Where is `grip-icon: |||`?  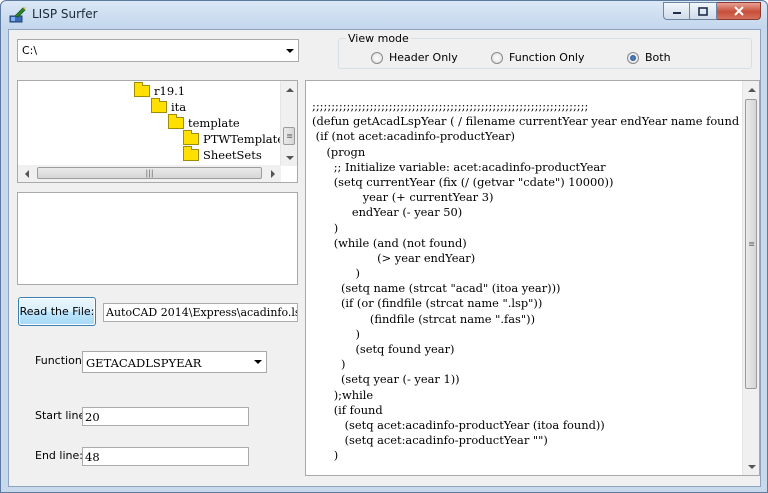 grip-icon: ||| is located at coordinates (149, 173).